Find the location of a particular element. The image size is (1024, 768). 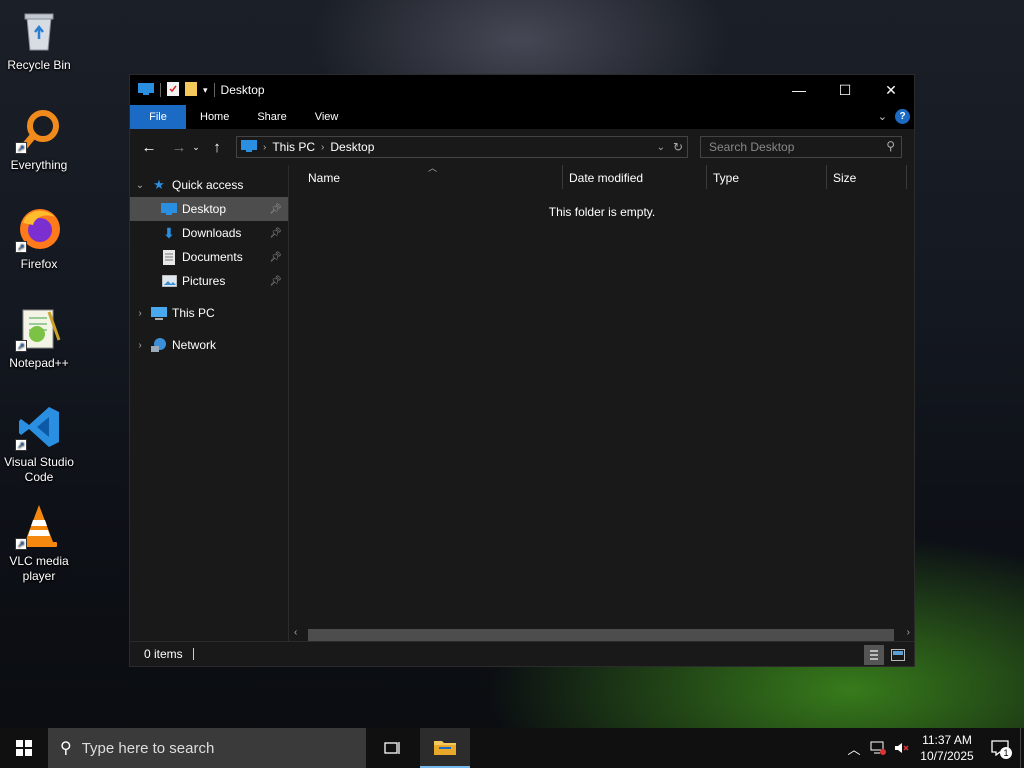

file-explorer-taskbar-button is located at coordinates (445, 748).